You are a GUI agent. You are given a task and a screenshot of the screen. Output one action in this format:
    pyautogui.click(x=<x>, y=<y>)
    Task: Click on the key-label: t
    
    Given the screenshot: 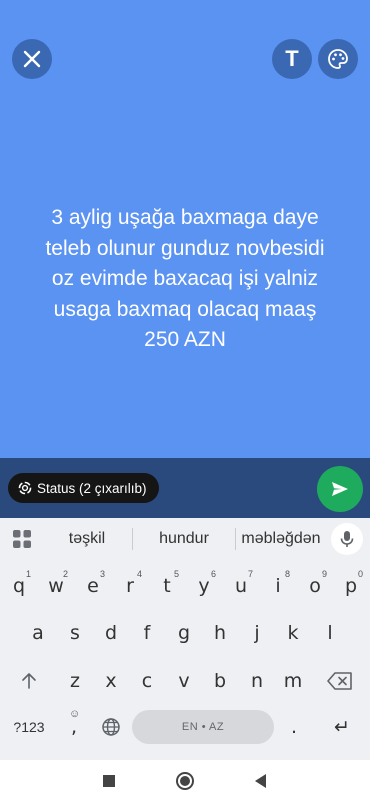 What is the action you would take?
    pyautogui.click(x=167, y=586)
    